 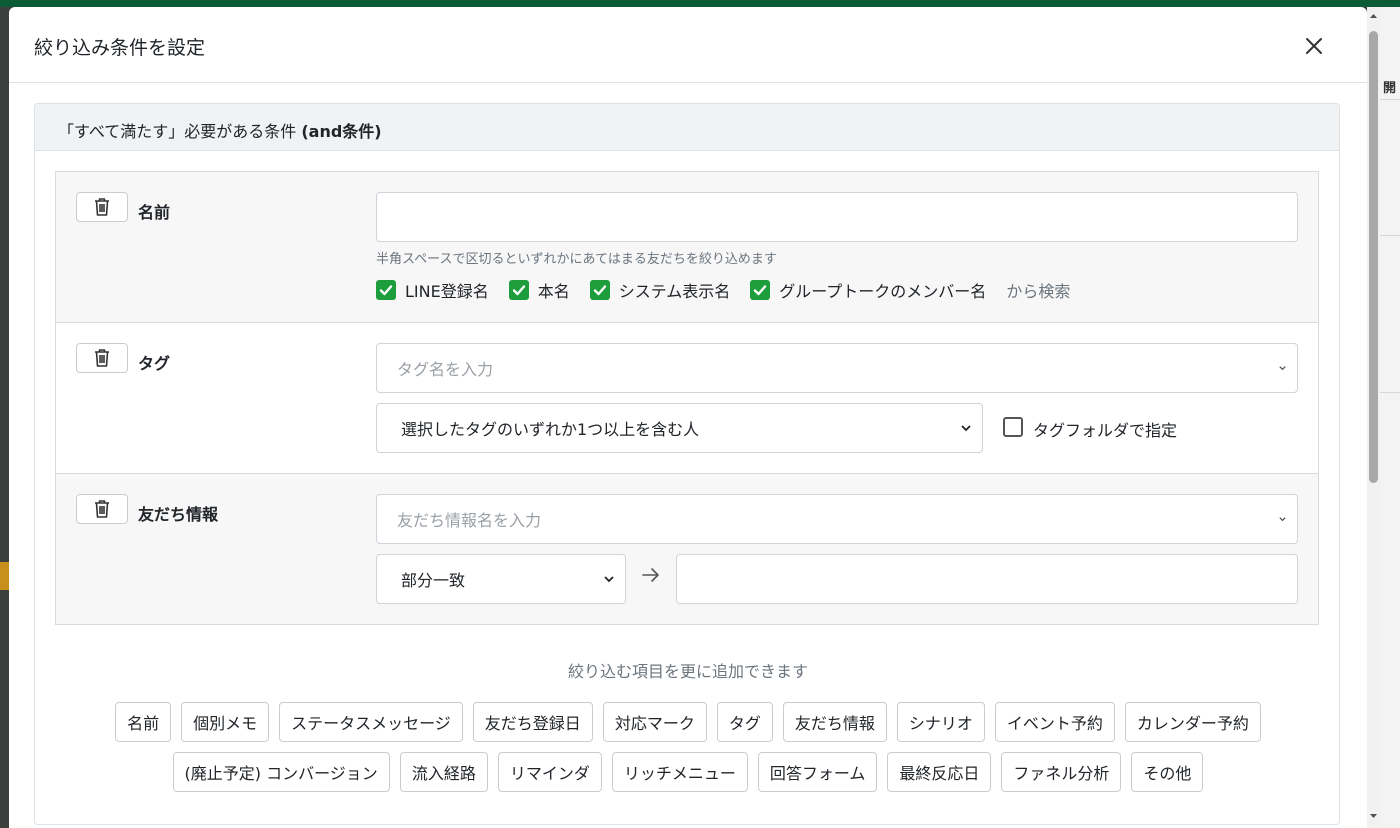 What do you see at coordinates (1167, 772) in the screenshot?
I see `add-chip: その他` at bounding box center [1167, 772].